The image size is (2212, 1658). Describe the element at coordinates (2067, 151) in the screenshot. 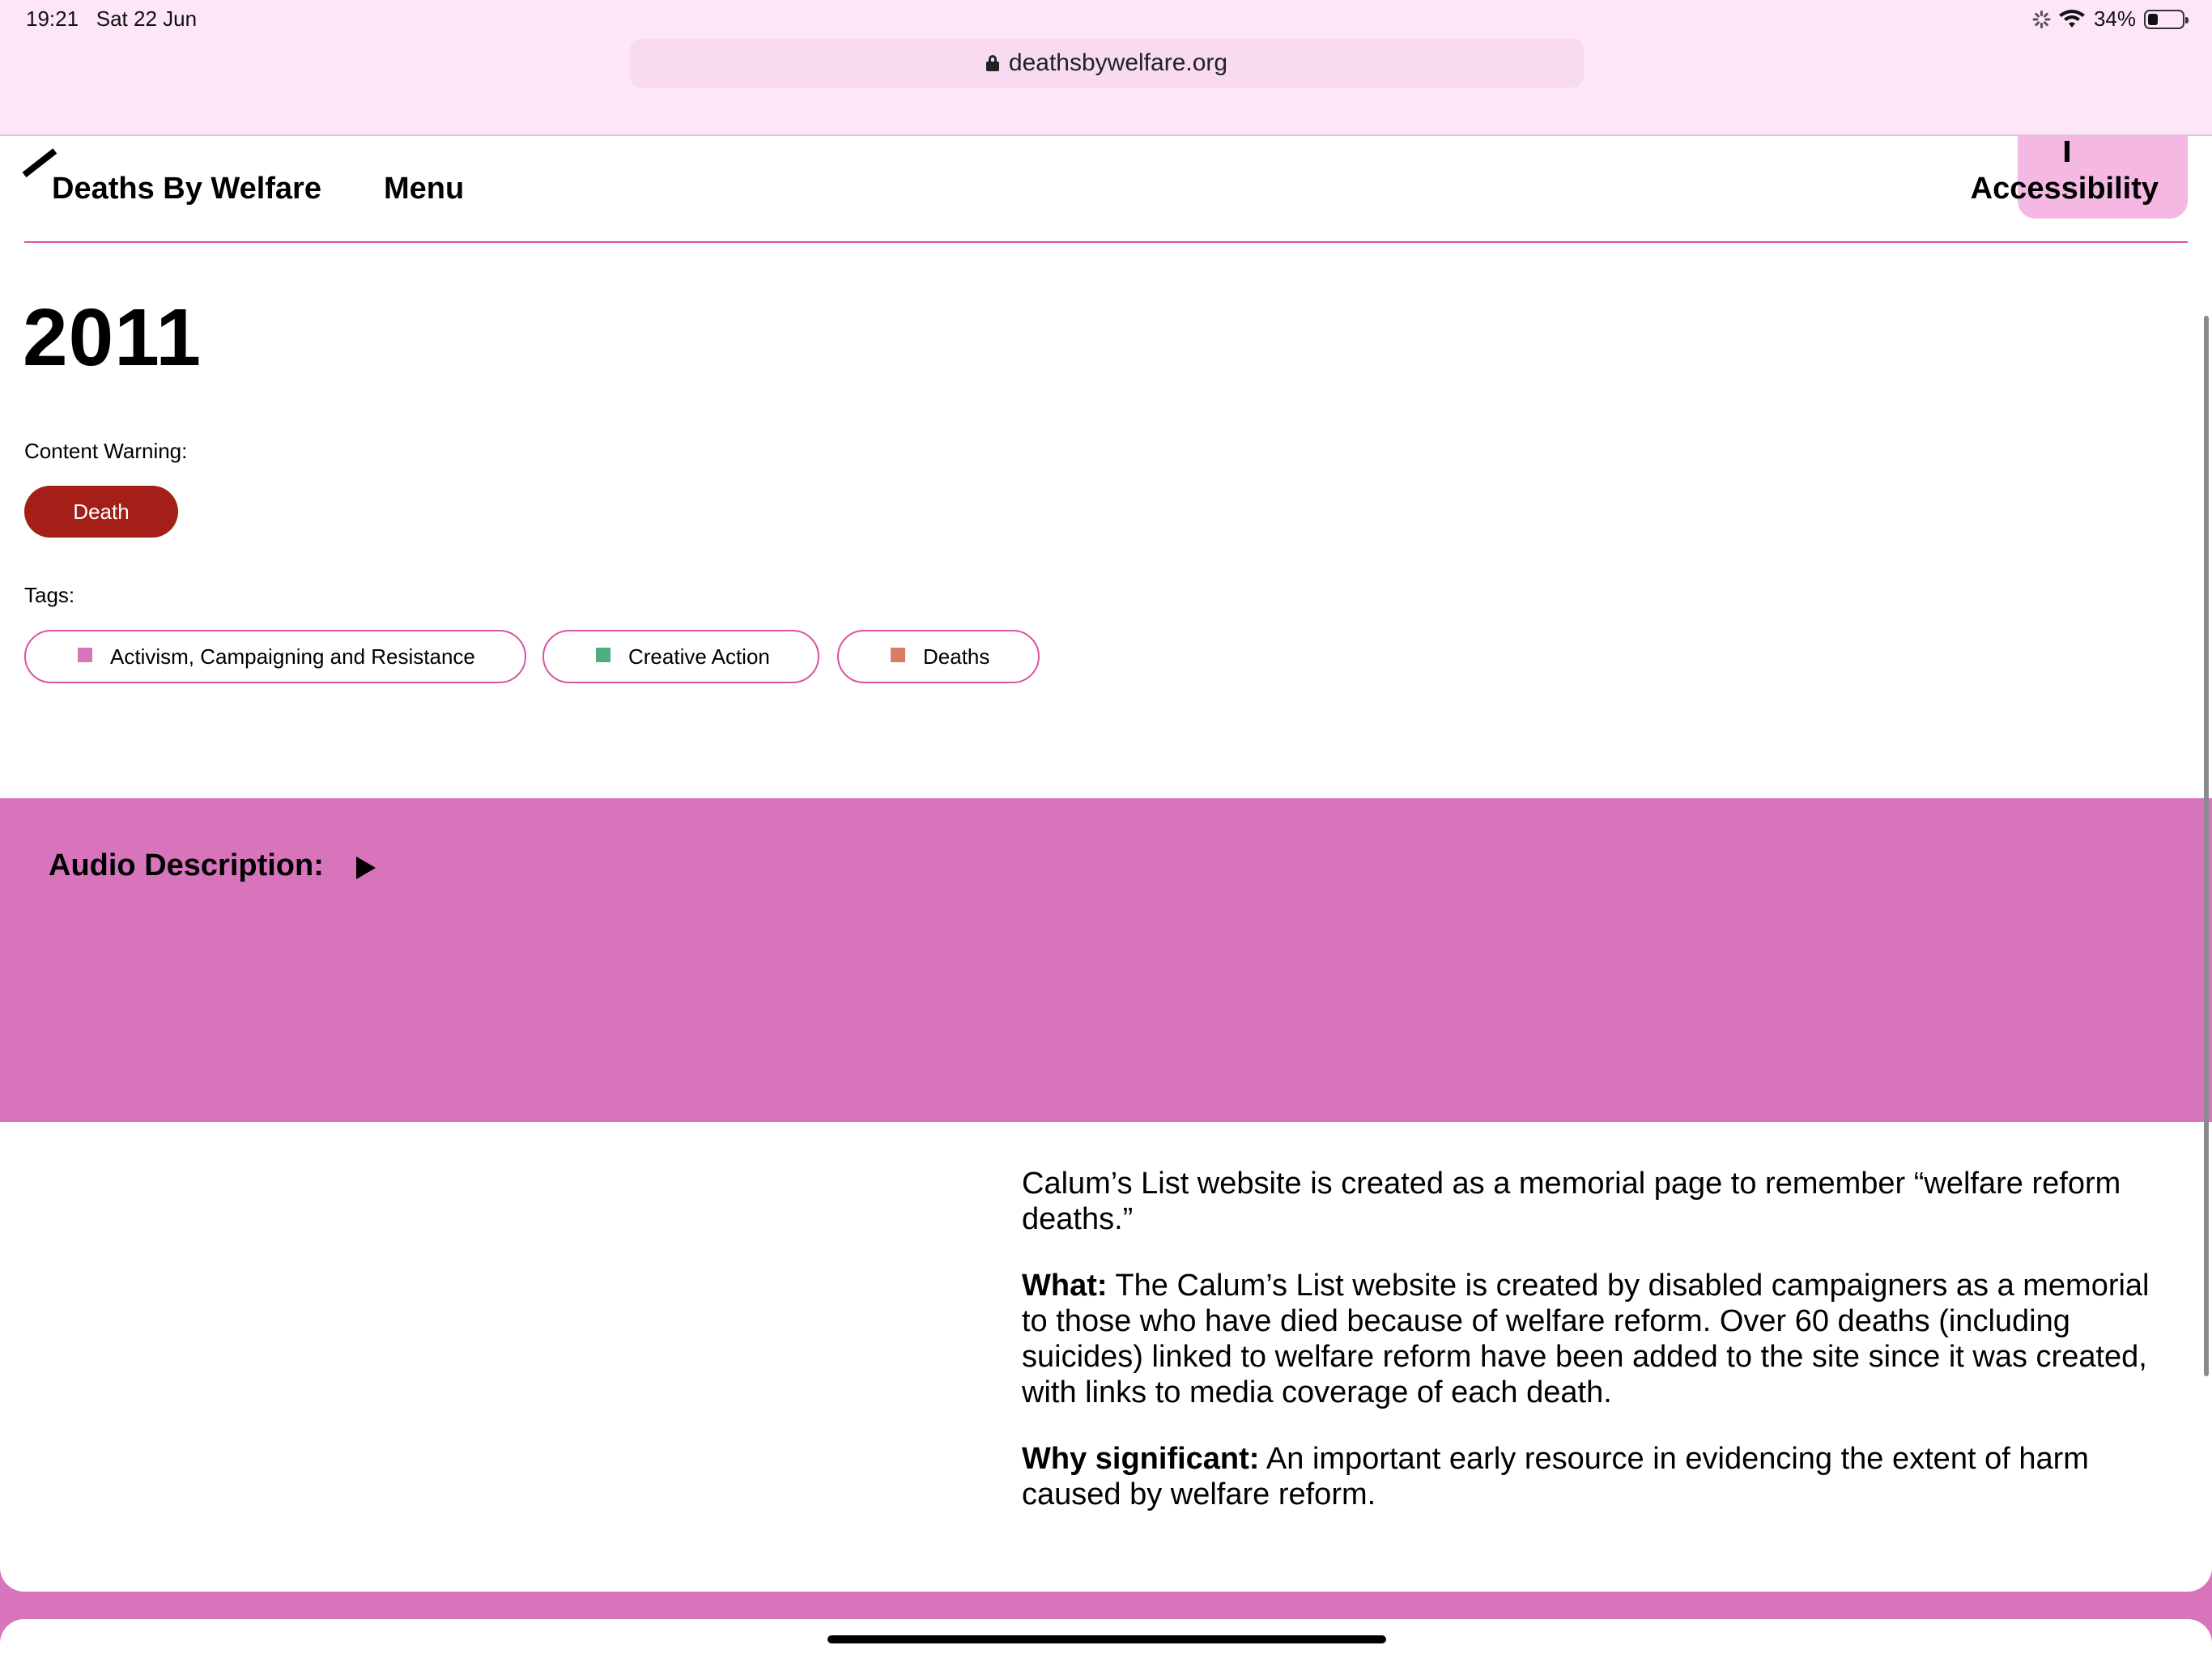

I see `tab-marker` at that location.